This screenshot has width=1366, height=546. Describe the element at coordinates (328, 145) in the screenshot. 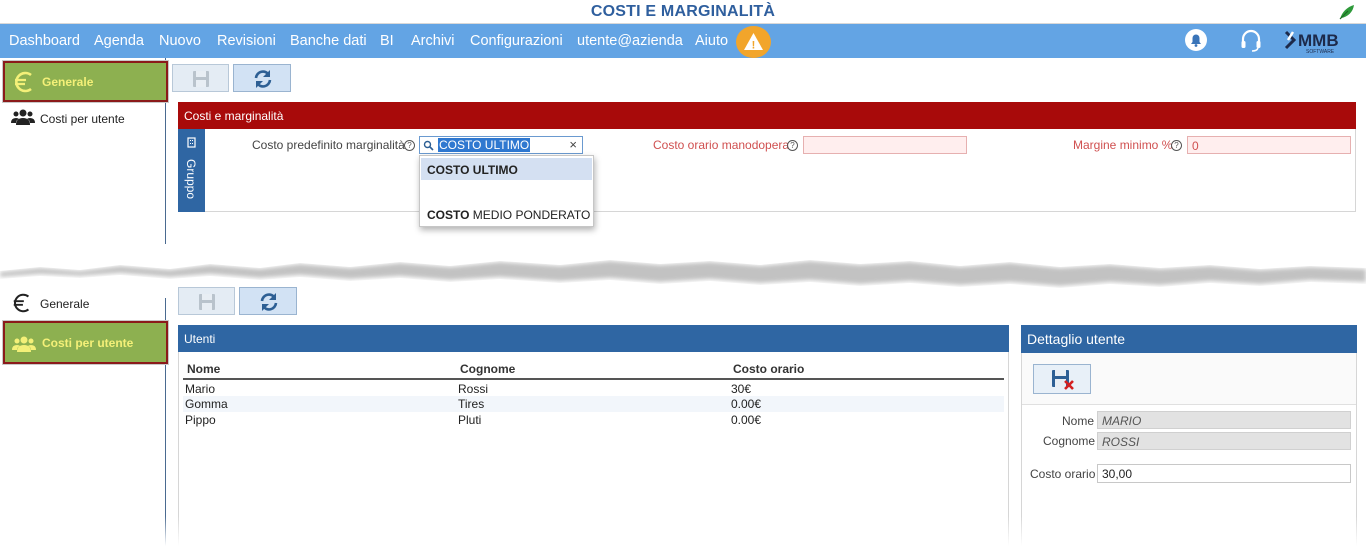

I see `costo-predefinito-label: Costo predefinito marginalità` at that location.